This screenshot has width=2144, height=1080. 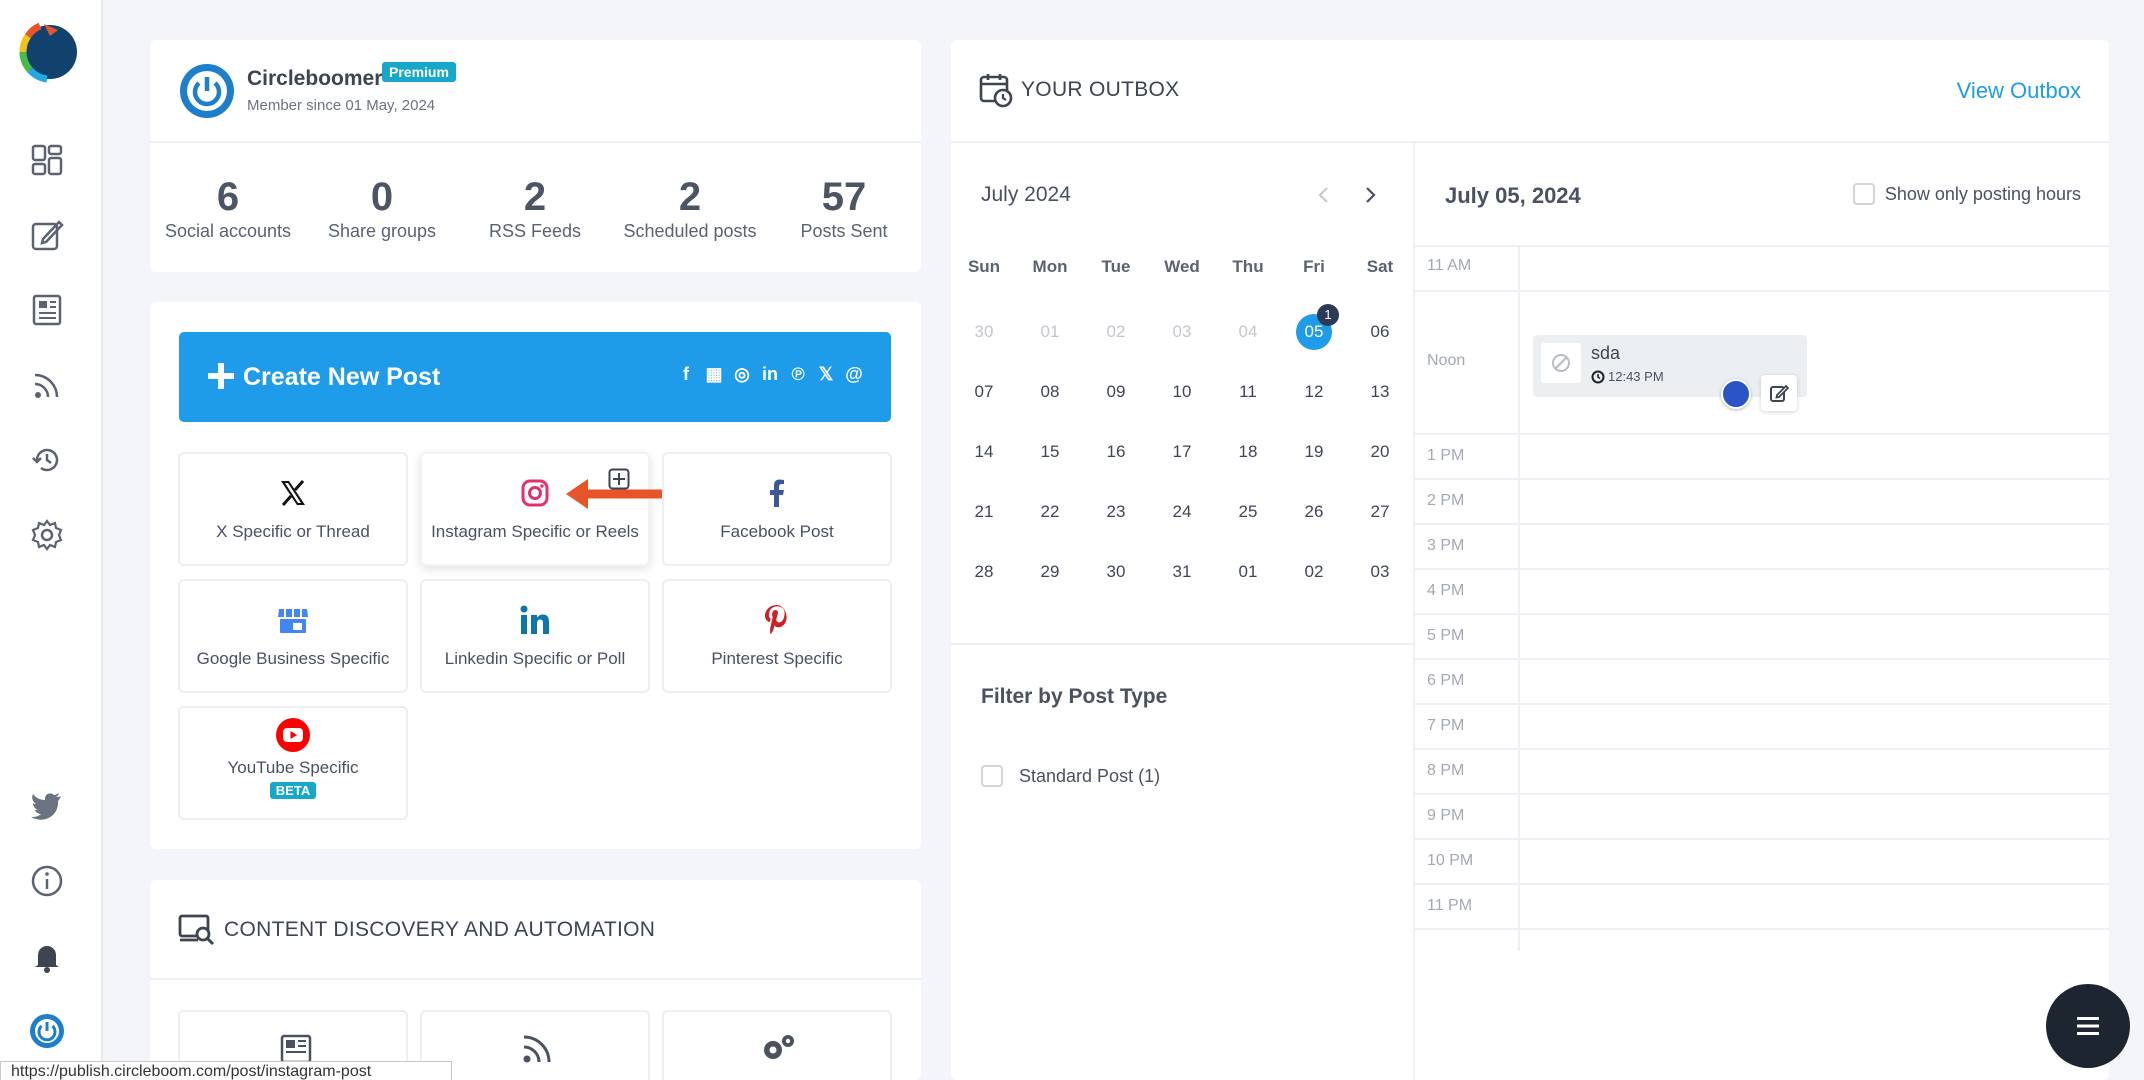 I want to click on tile-instagram-specific: Instagram Specific or Reels, so click(x=546, y=509).